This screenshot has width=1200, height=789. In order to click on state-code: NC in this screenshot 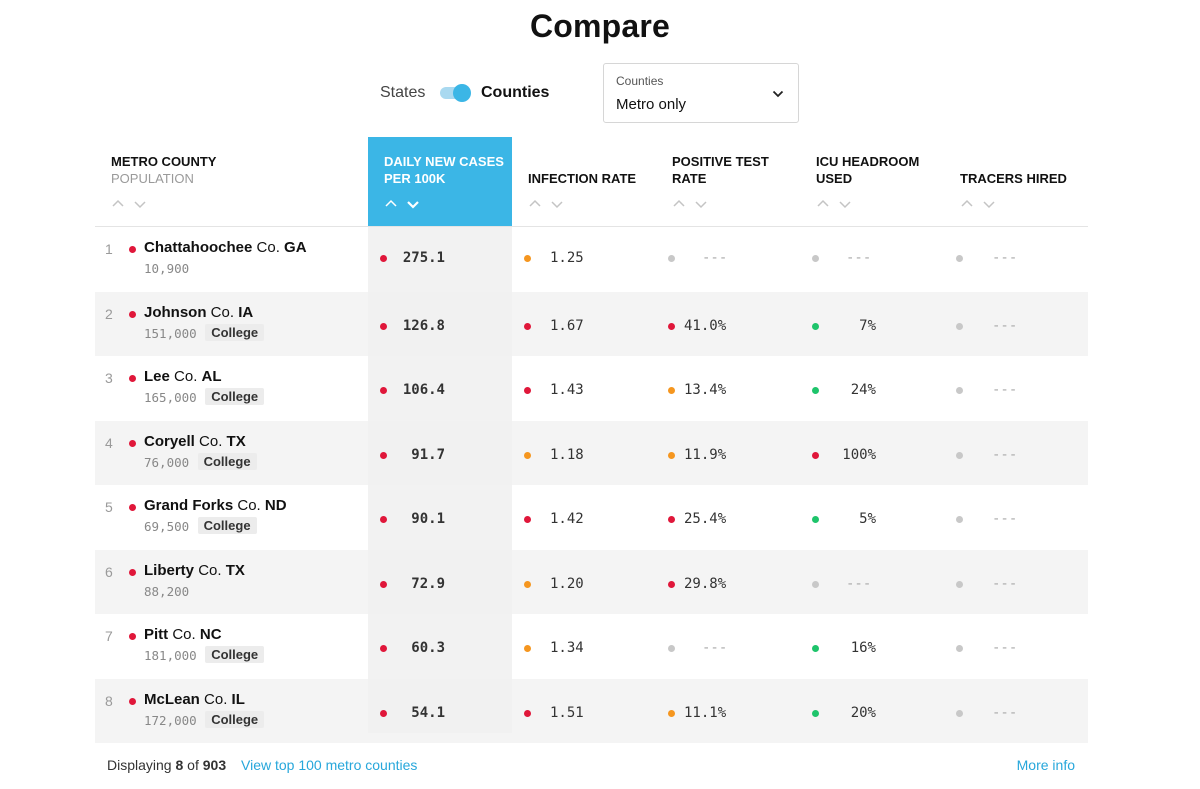, I will do `click(210, 634)`.